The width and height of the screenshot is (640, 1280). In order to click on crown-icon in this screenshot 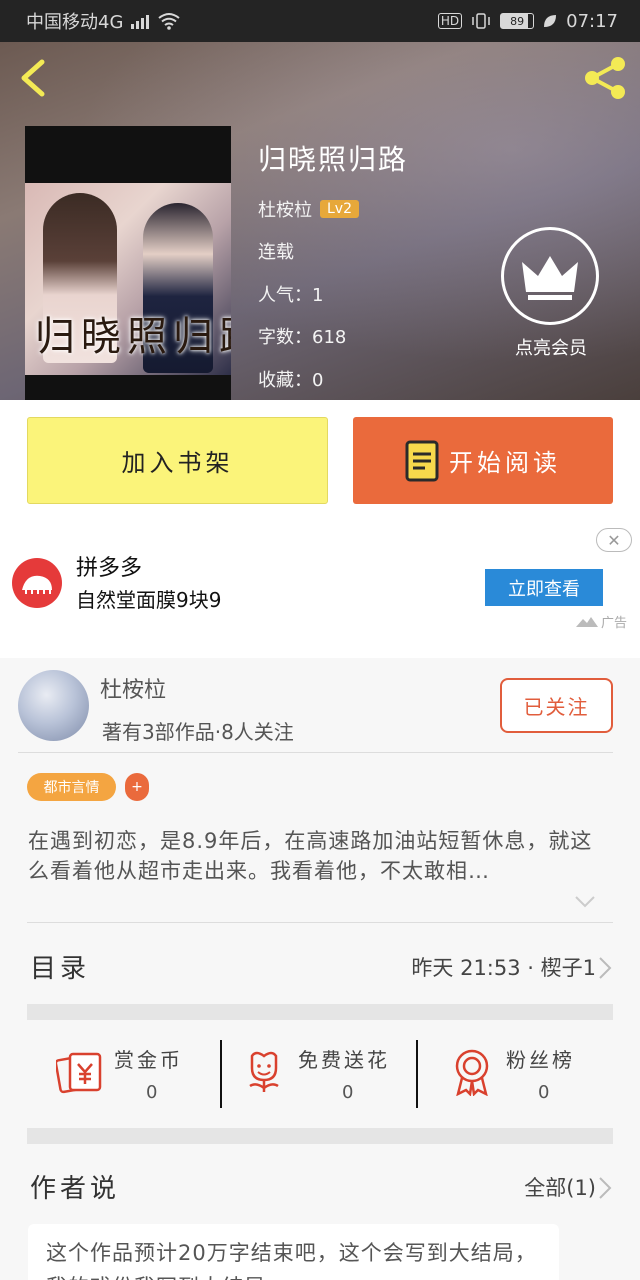, I will do `click(550, 278)`.